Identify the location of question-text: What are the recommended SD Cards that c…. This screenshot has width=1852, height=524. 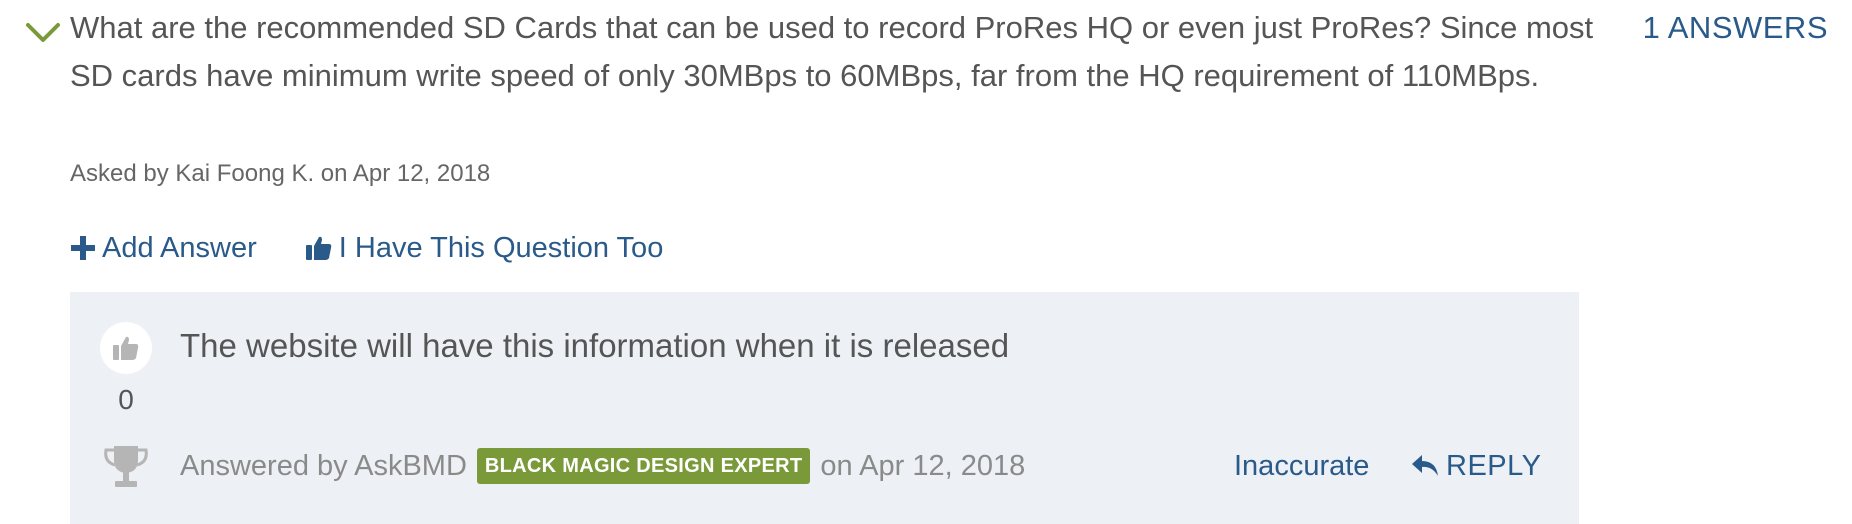
(832, 51).